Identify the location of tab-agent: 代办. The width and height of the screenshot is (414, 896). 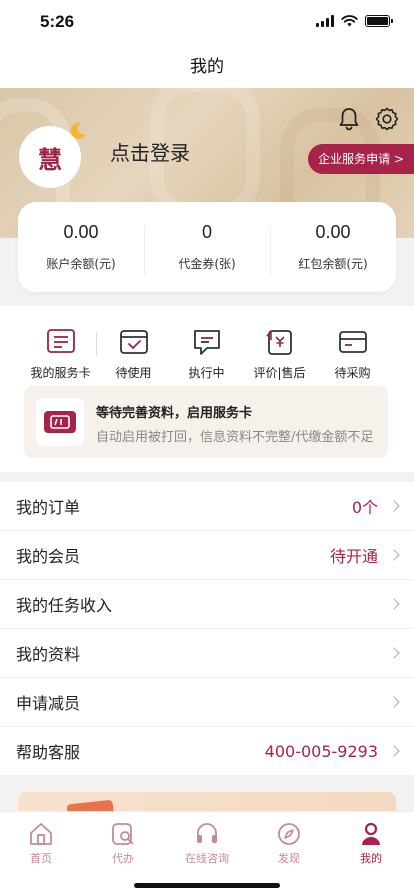
(123, 843).